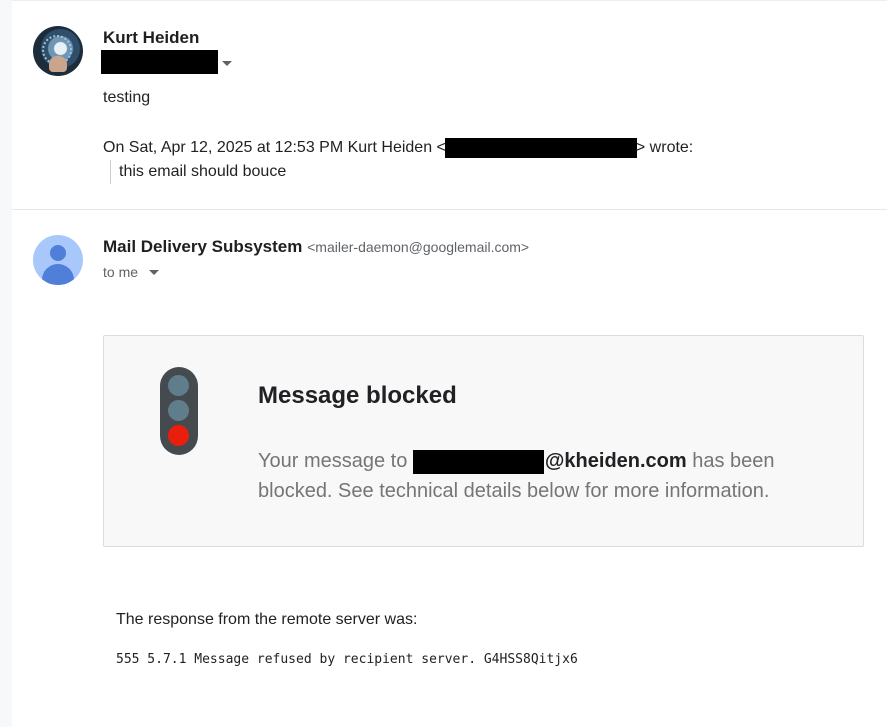  What do you see at coordinates (664, 148) in the screenshot?
I see `quote-attribution-suffix: > wrote:` at bounding box center [664, 148].